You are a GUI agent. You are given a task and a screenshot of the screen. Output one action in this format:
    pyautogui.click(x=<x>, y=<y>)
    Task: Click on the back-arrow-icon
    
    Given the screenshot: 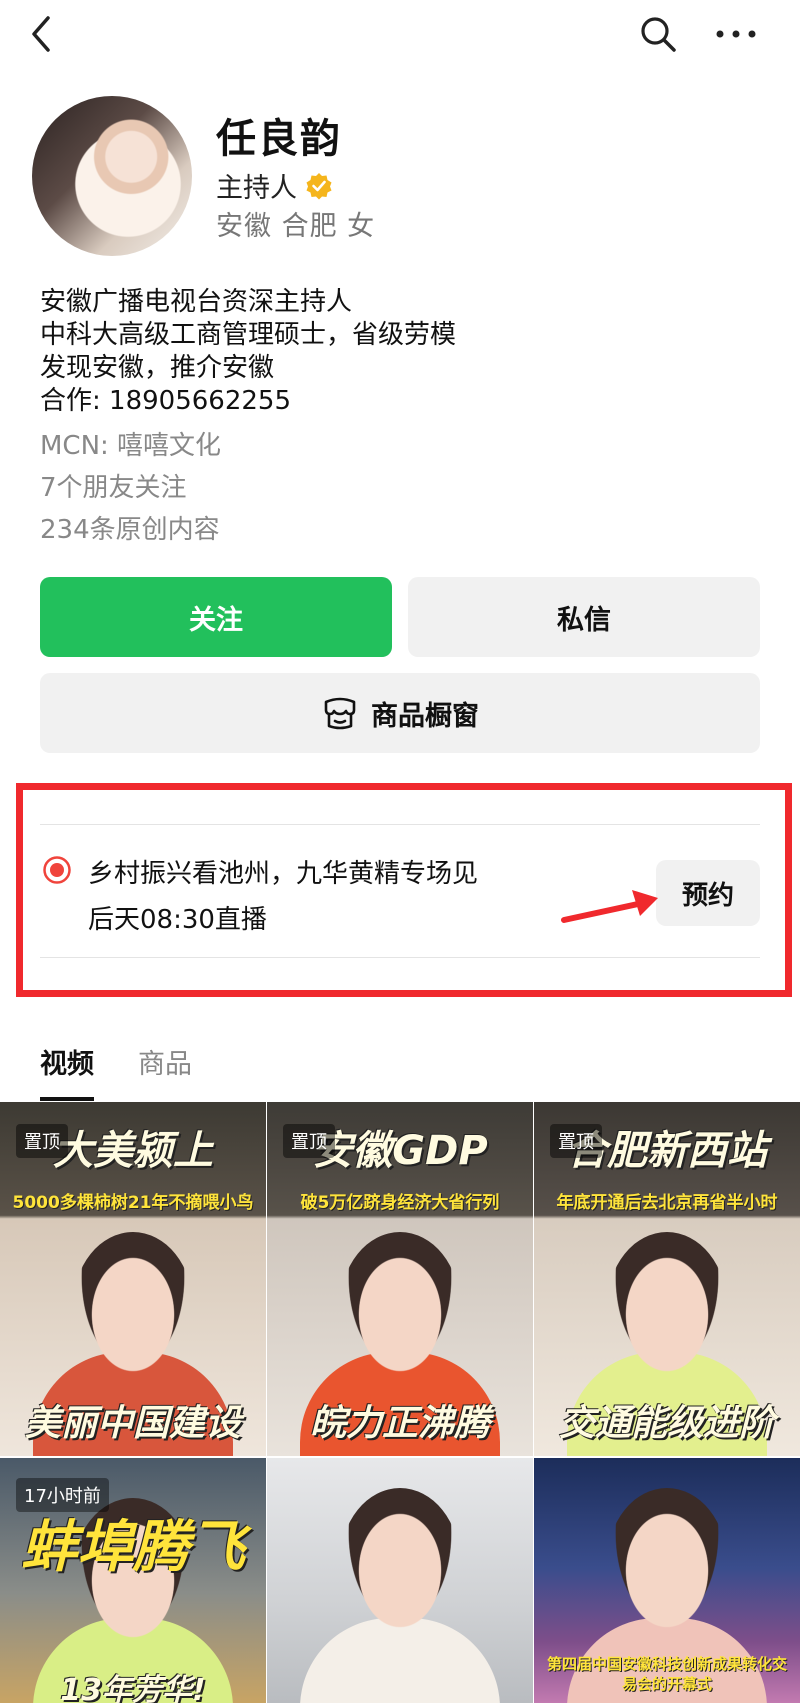 What is the action you would take?
    pyautogui.click(x=41, y=34)
    